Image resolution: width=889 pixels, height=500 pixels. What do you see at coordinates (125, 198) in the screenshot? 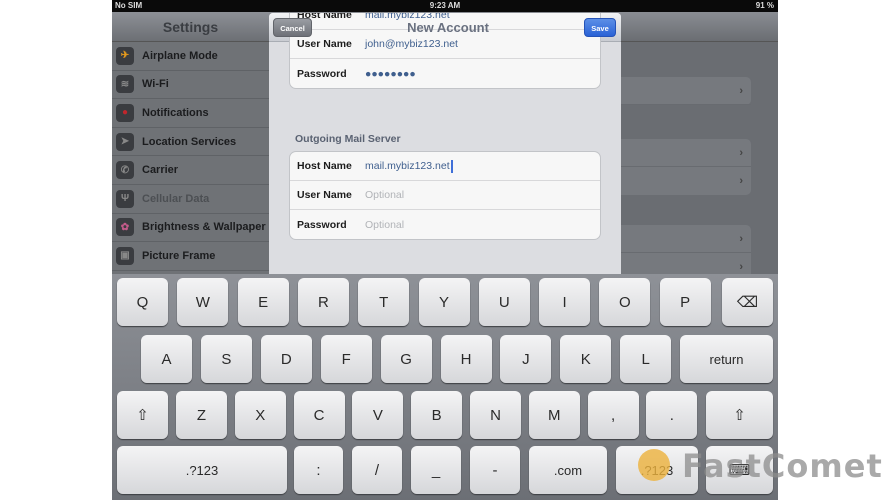
I see `antenna-icon: Ψ` at bounding box center [125, 198].